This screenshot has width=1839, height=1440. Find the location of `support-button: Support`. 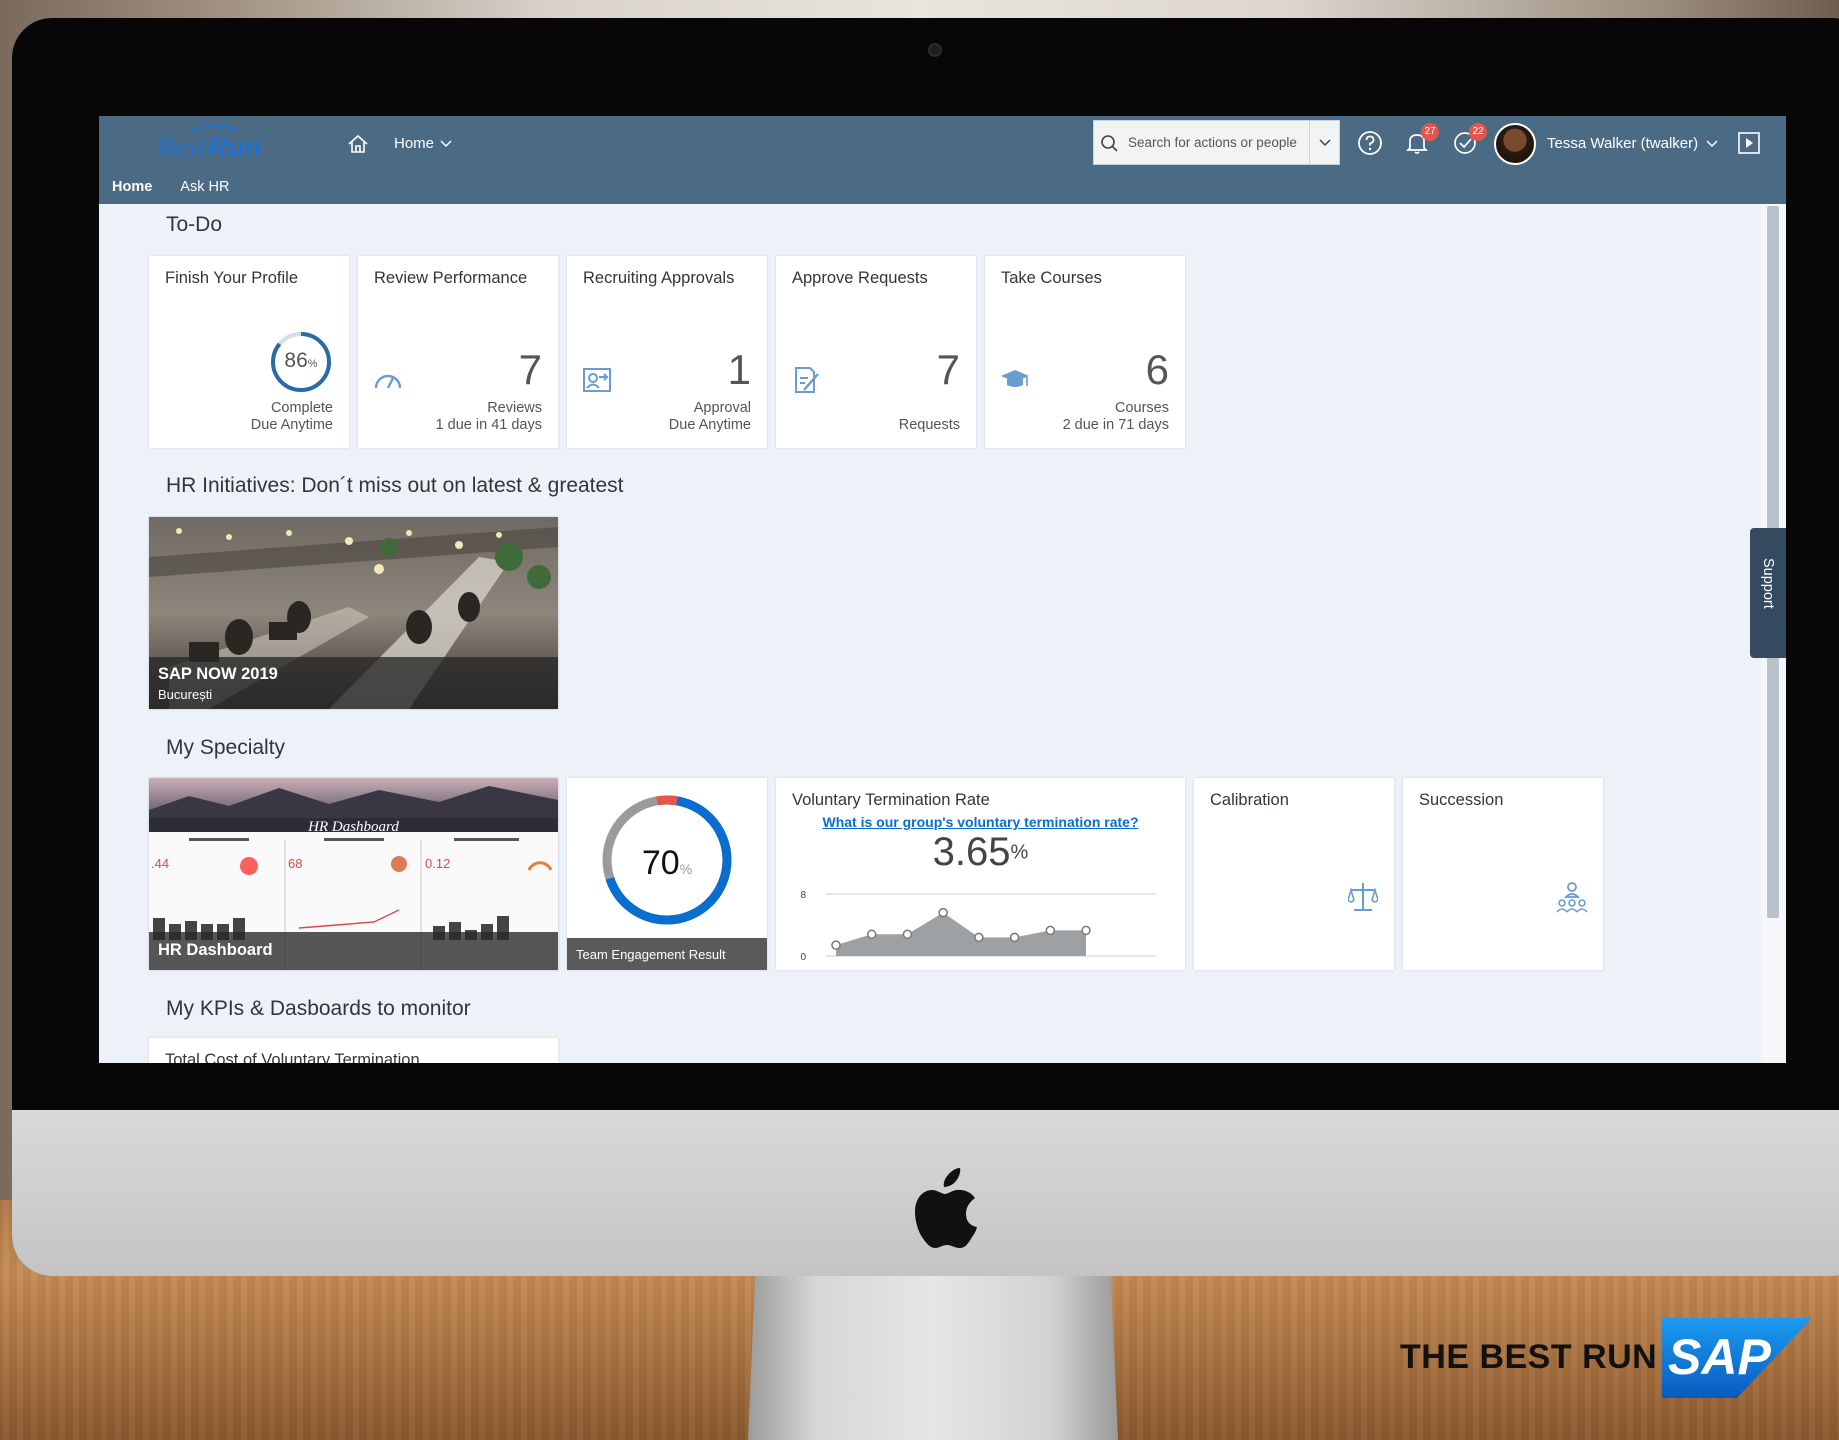

support-button: Support is located at coordinates (1768, 593).